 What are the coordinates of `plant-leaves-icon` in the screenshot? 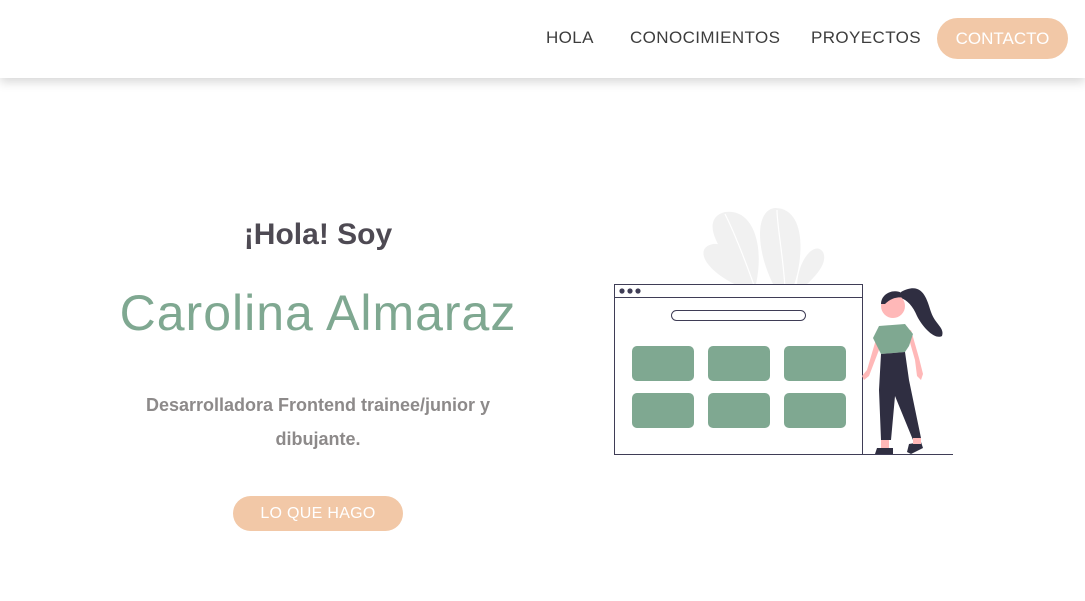 It's located at (764, 248).